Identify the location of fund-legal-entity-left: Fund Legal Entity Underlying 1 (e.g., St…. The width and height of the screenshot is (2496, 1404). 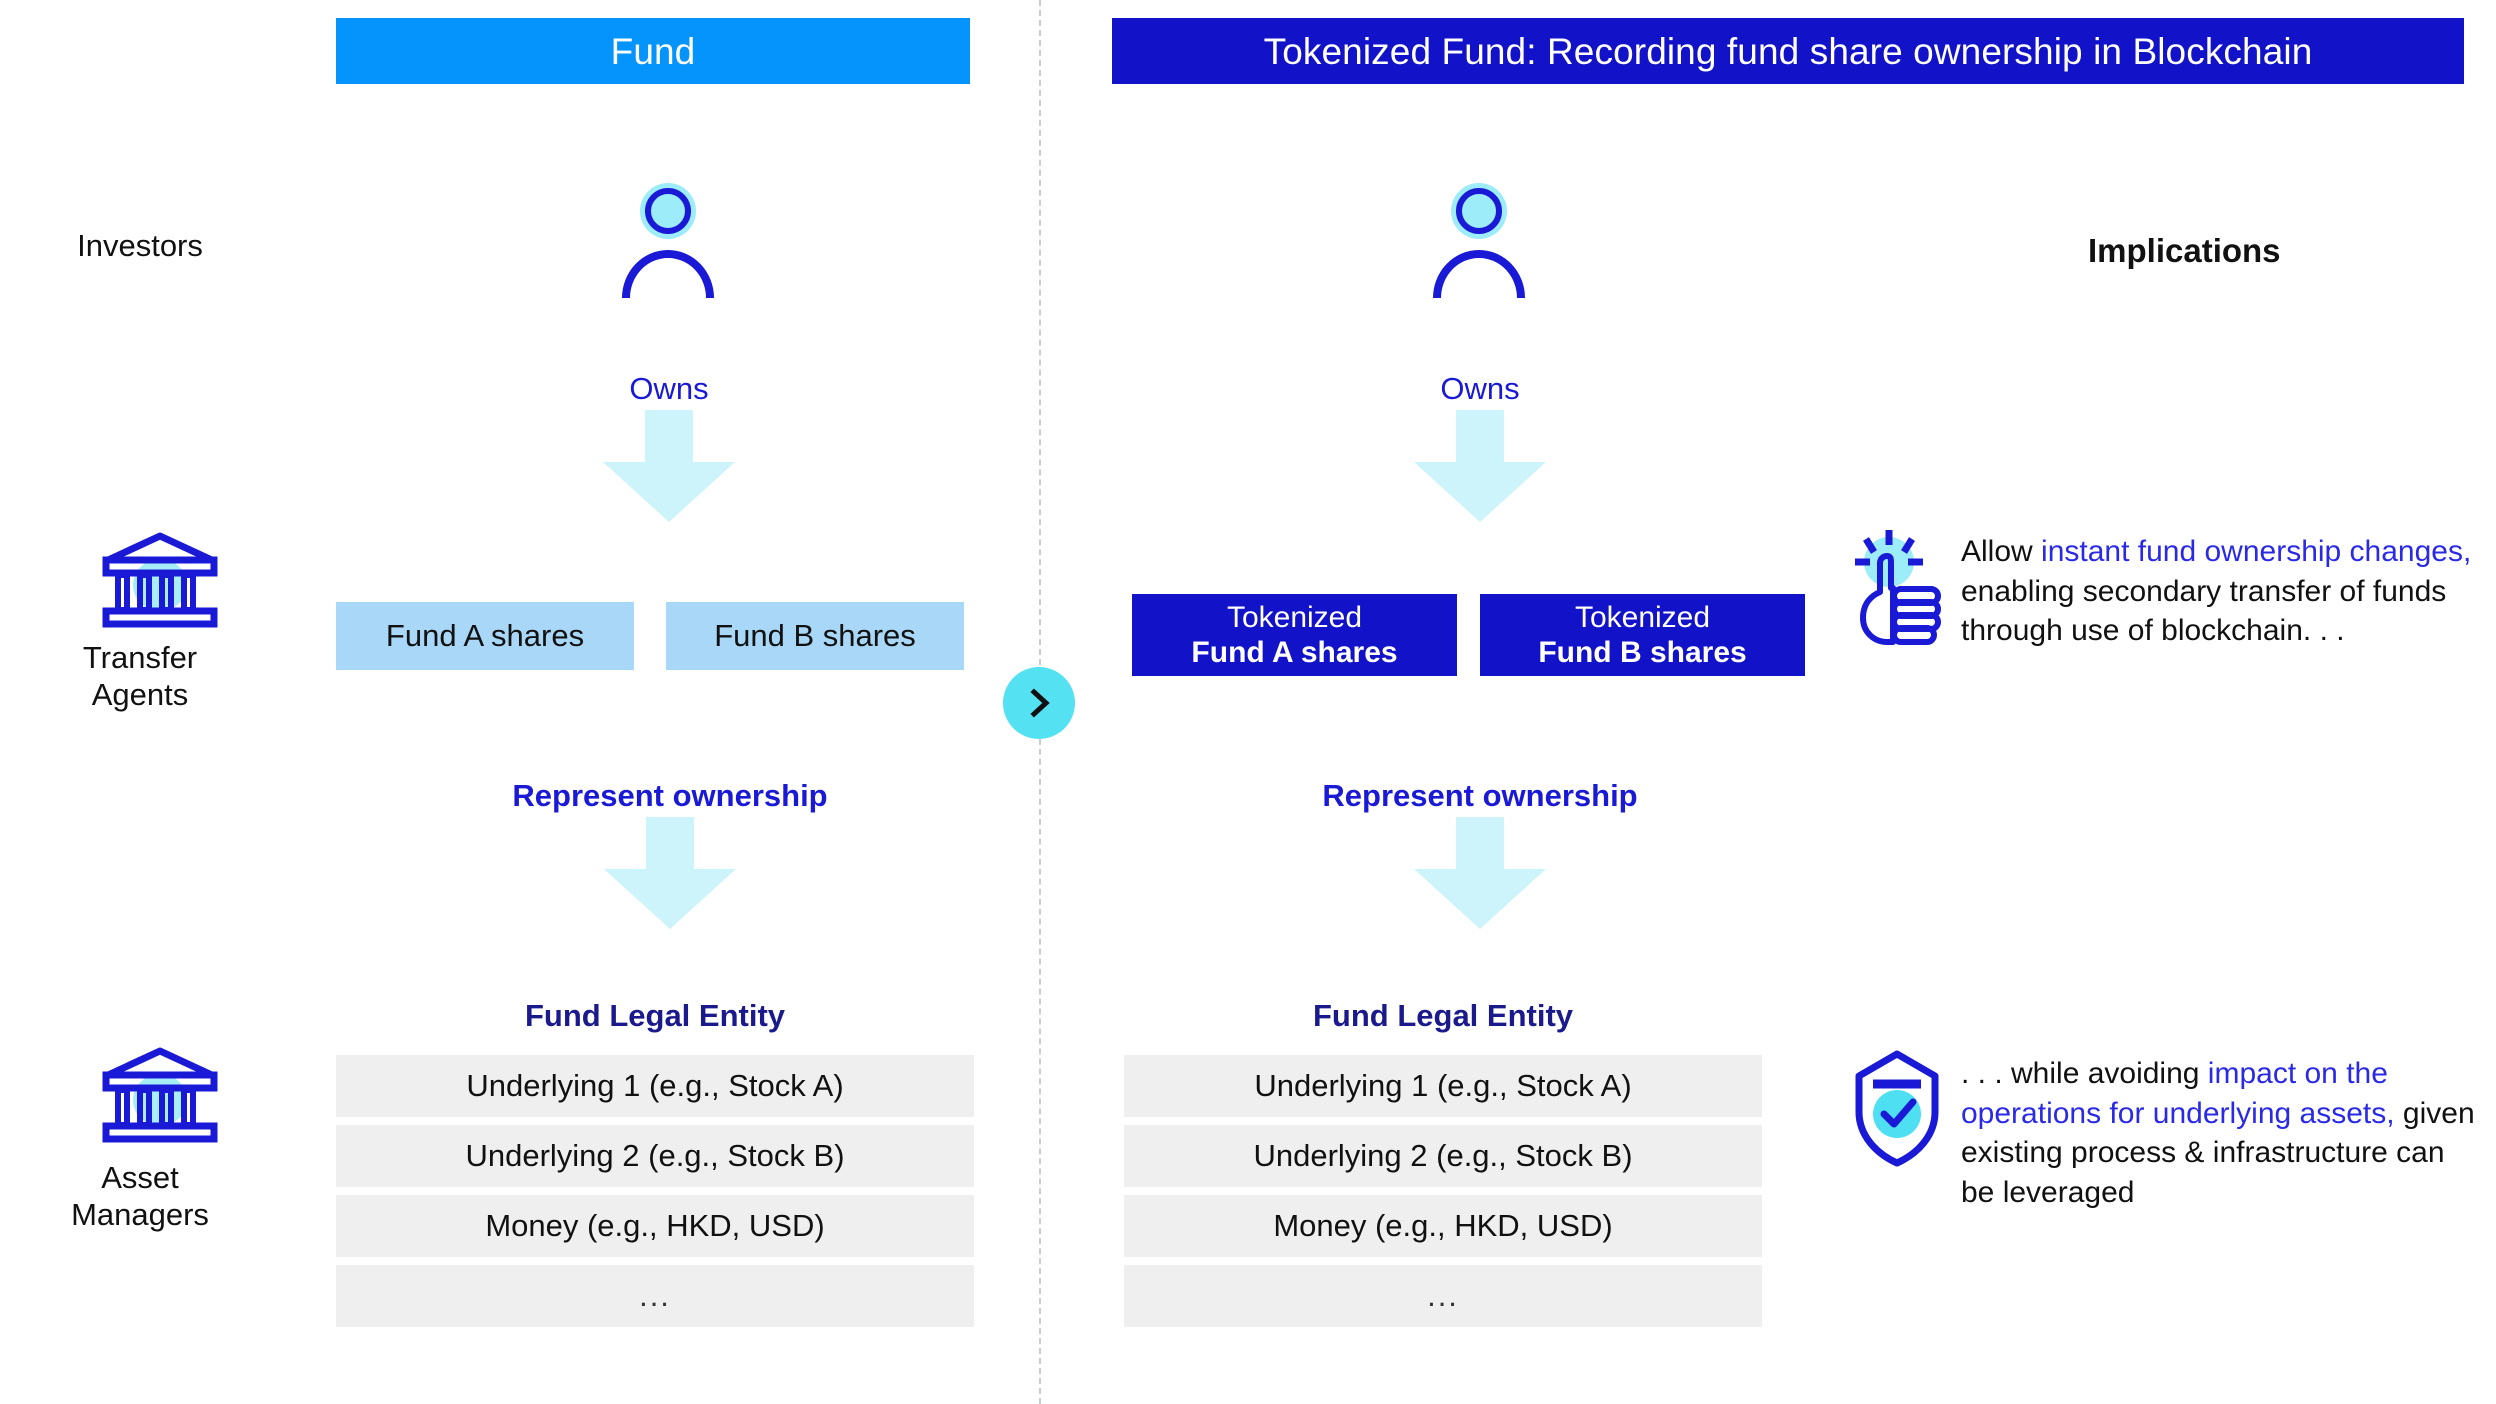
(655, 1167).